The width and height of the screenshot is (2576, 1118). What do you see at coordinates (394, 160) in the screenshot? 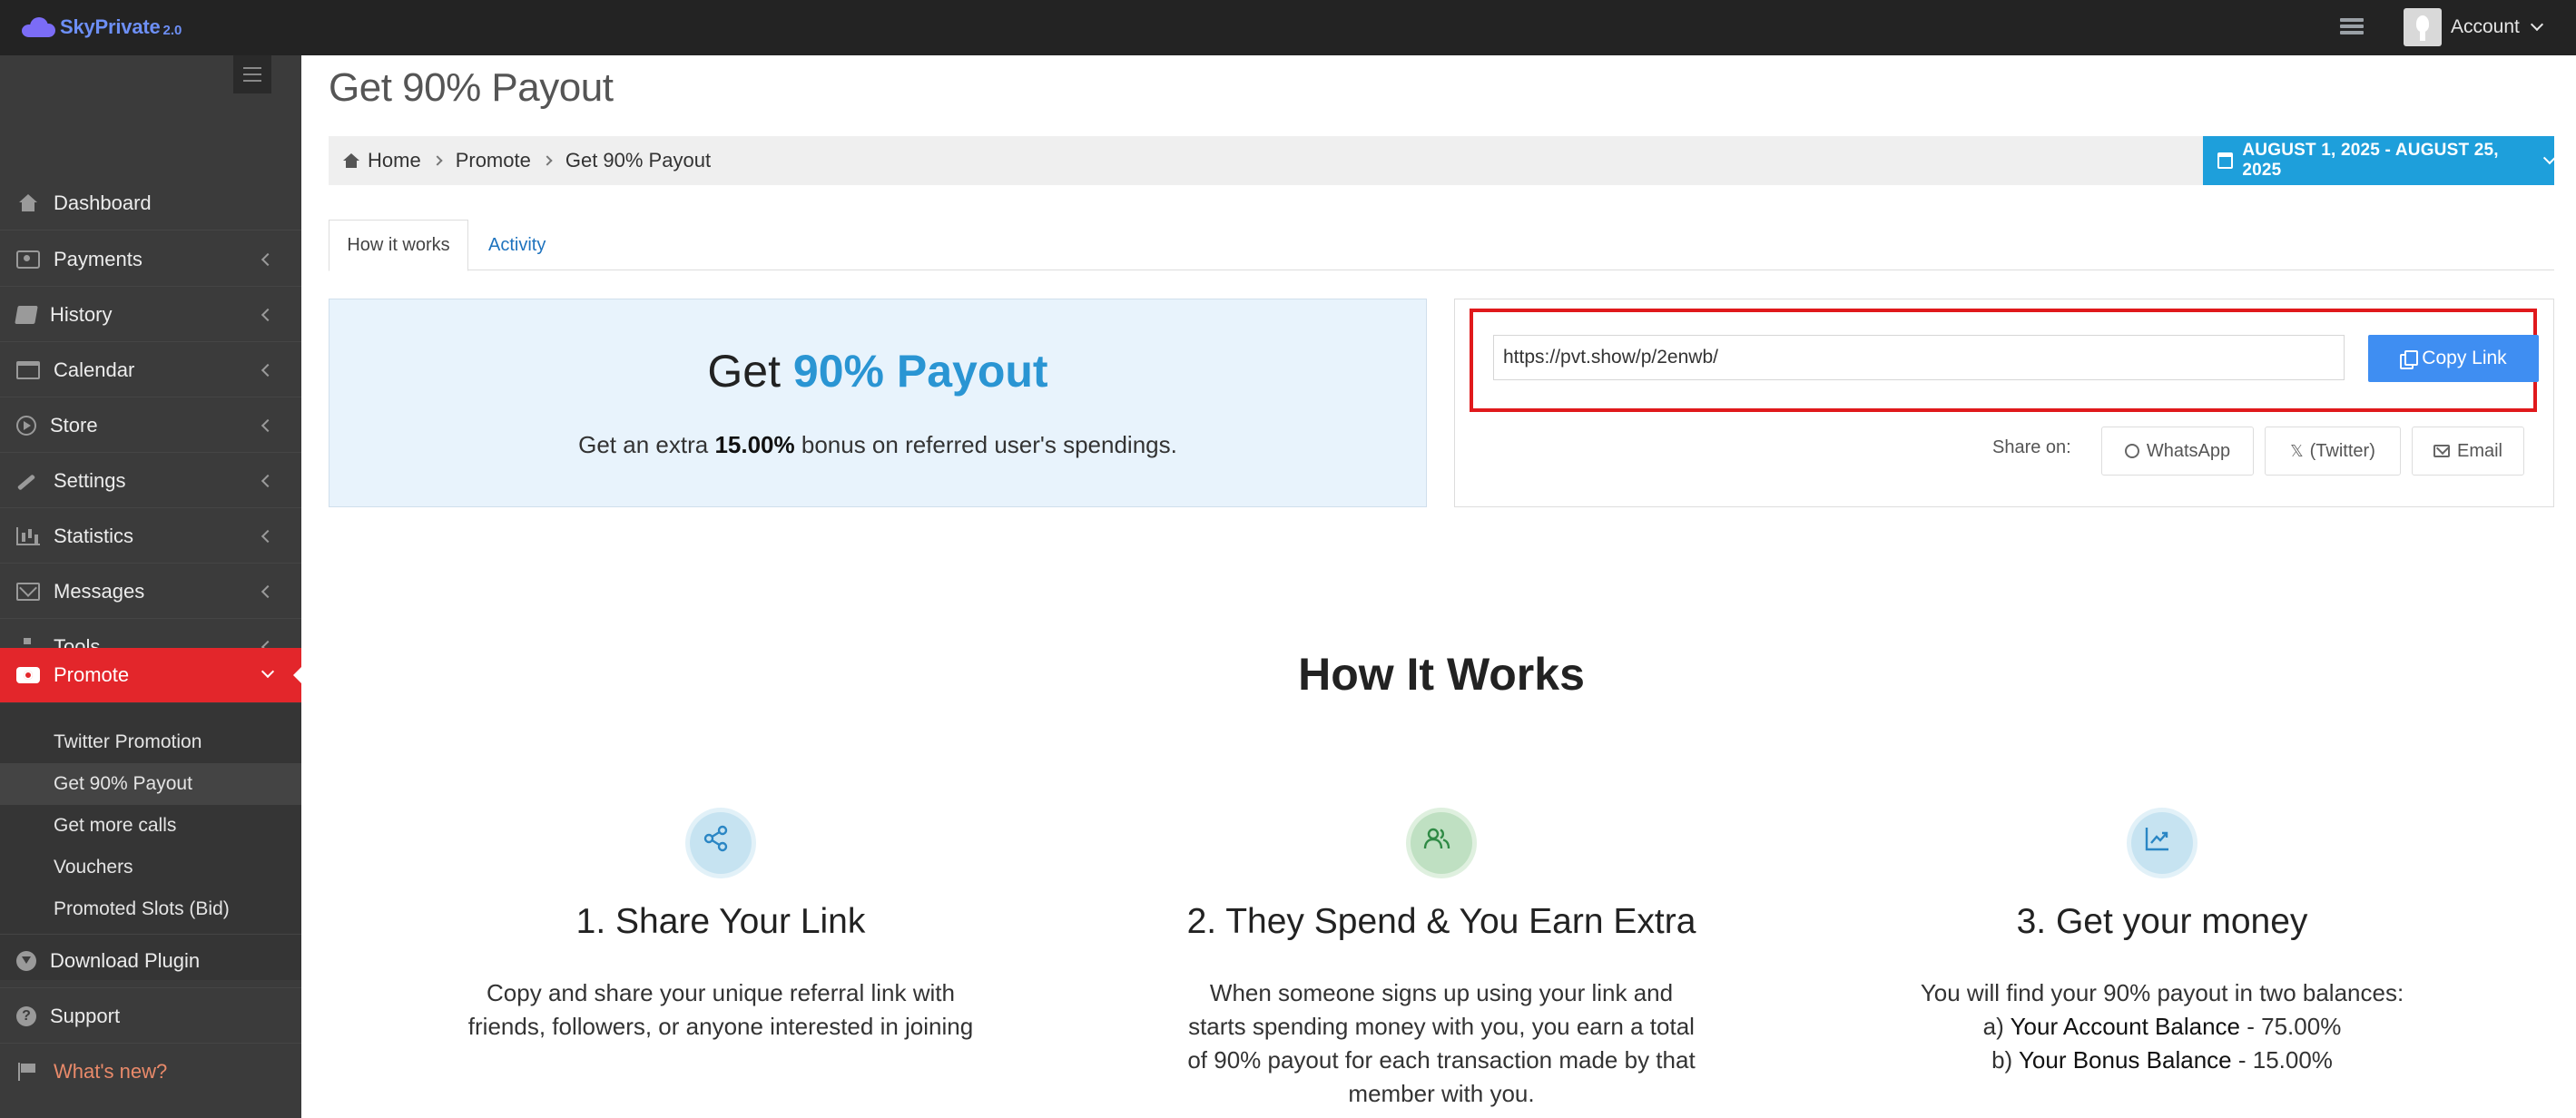
I see `breadcrumb-home: Home` at bounding box center [394, 160].